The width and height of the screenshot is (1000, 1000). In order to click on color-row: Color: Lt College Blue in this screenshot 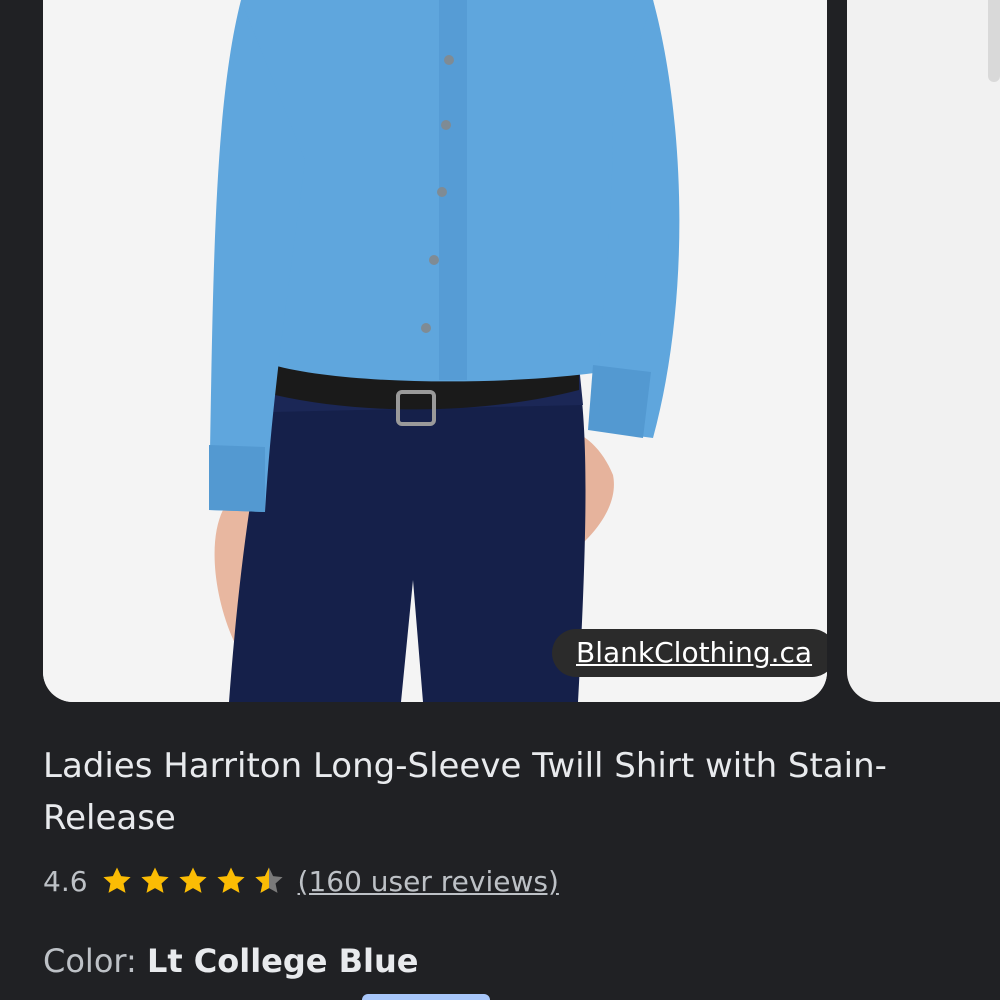, I will do `click(230, 961)`.